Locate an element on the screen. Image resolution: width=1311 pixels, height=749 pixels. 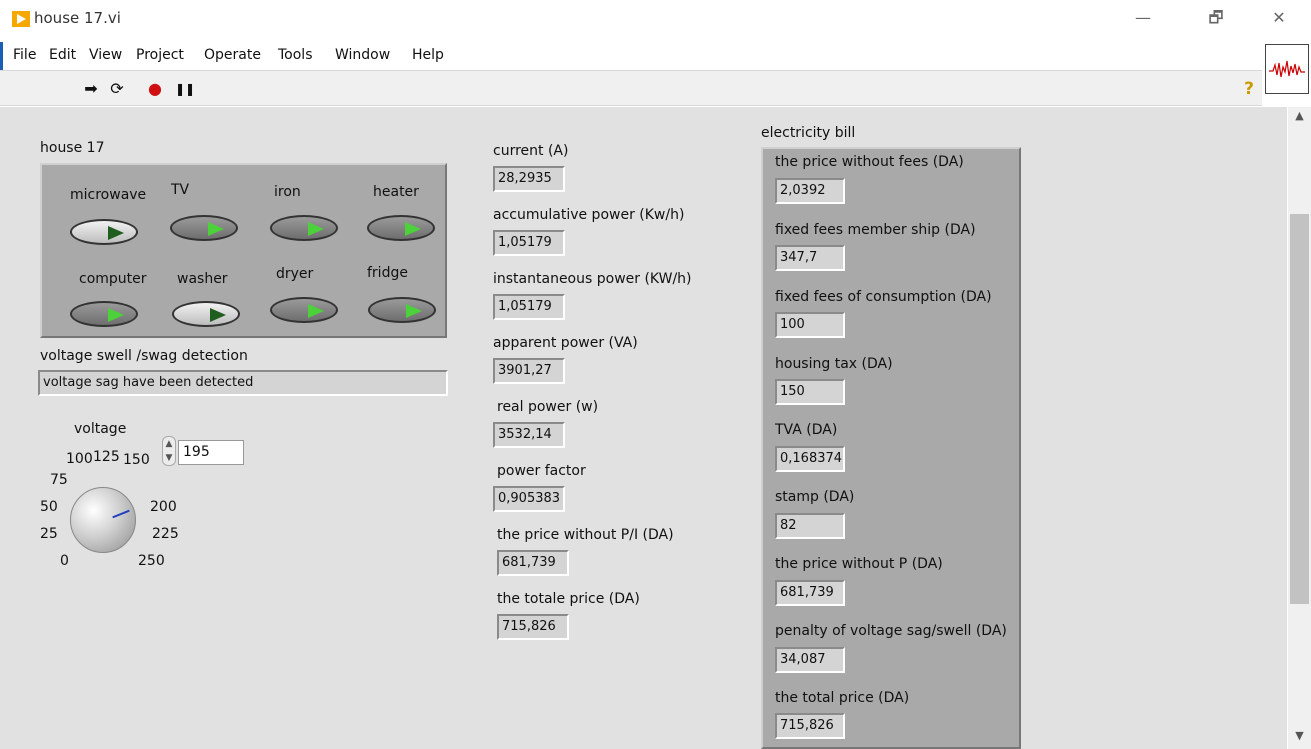
menu-help: Help is located at coordinates (428, 55).